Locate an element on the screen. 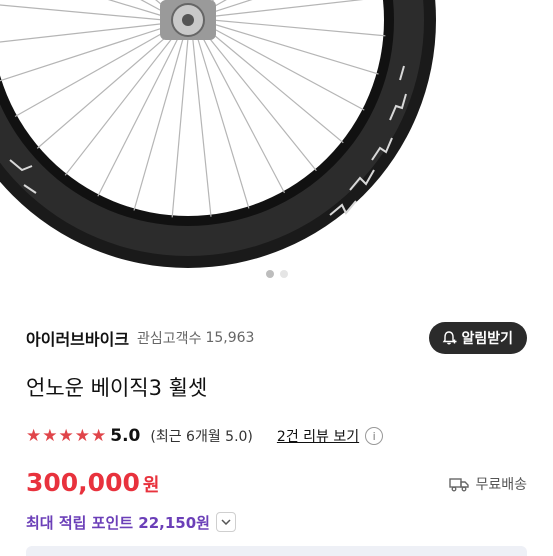  truck-icon is located at coordinates (459, 485).